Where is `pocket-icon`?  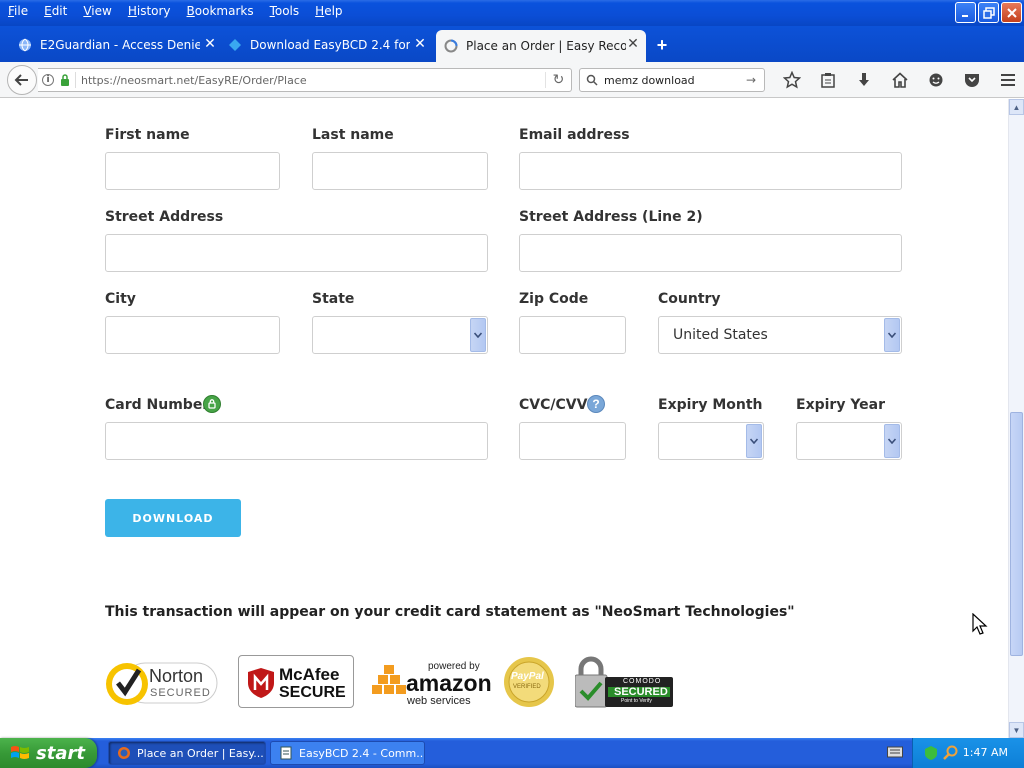 pocket-icon is located at coordinates (972, 80).